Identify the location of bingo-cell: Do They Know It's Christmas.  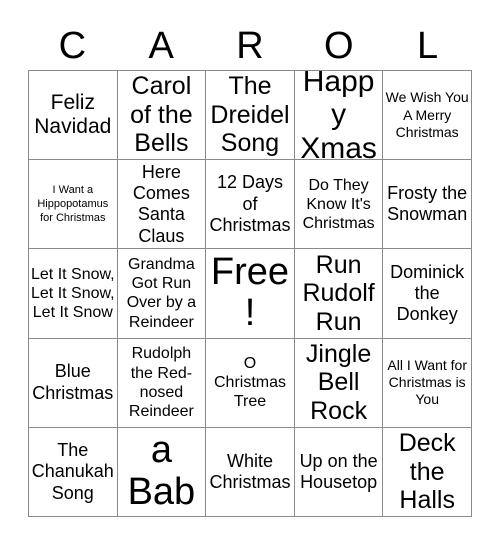
(339, 205).